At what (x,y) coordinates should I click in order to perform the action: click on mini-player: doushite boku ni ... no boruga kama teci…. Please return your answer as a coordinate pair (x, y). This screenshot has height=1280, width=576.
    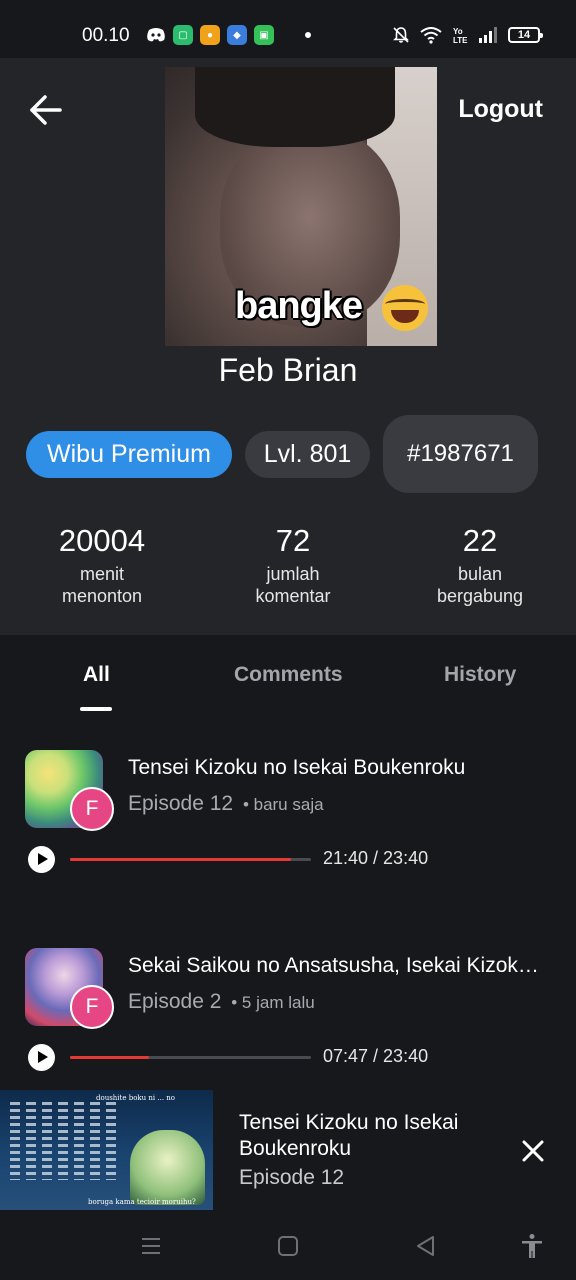
    Looking at the image, I should click on (288, 1150).